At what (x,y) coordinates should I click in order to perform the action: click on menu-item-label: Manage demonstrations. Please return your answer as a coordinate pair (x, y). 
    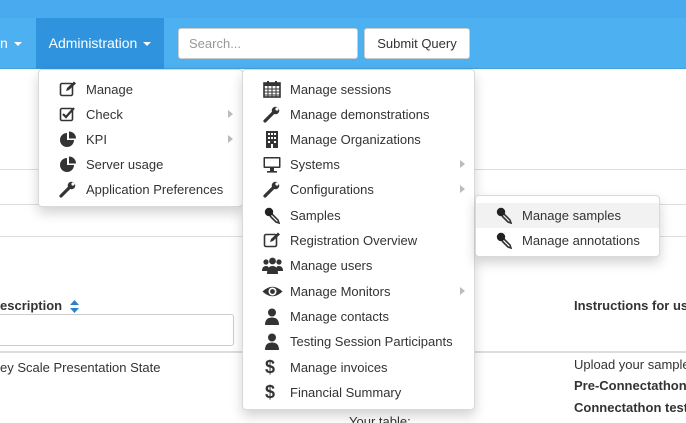
    Looking at the image, I should click on (360, 114).